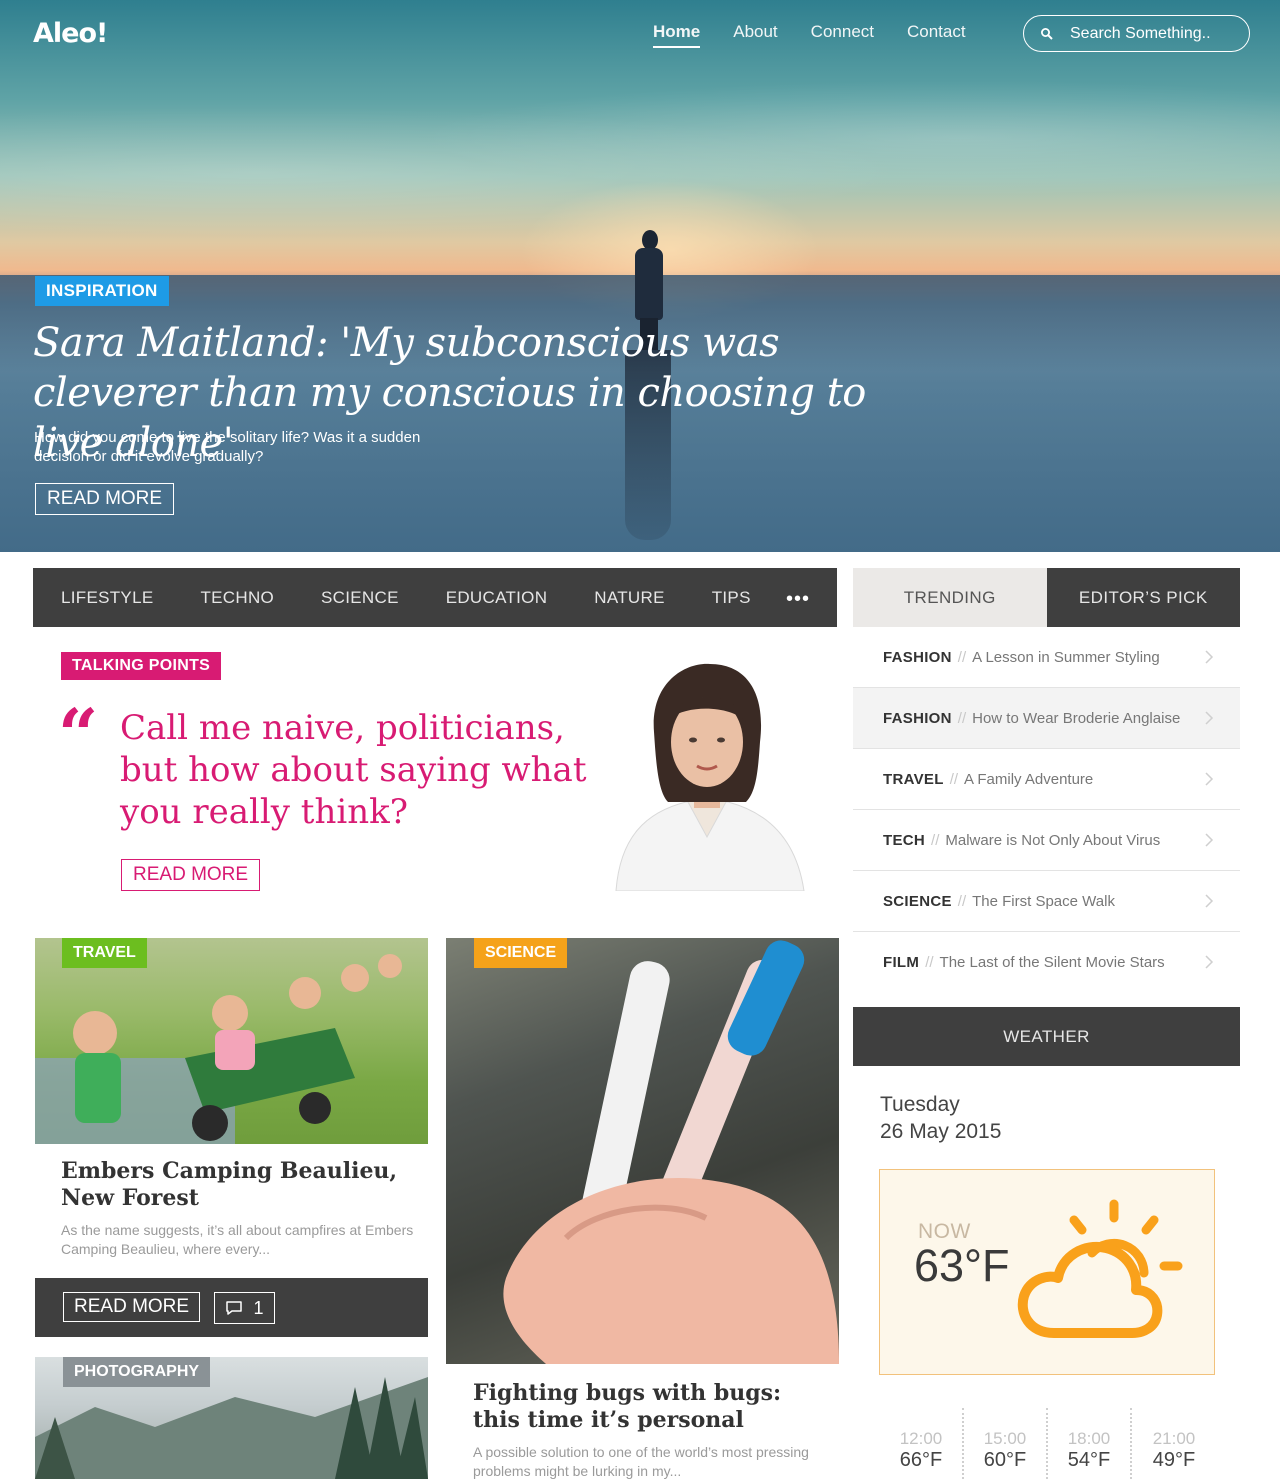  Describe the element at coordinates (497, 598) in the screenshot. I see `category-education: EDUCATION` at that location.